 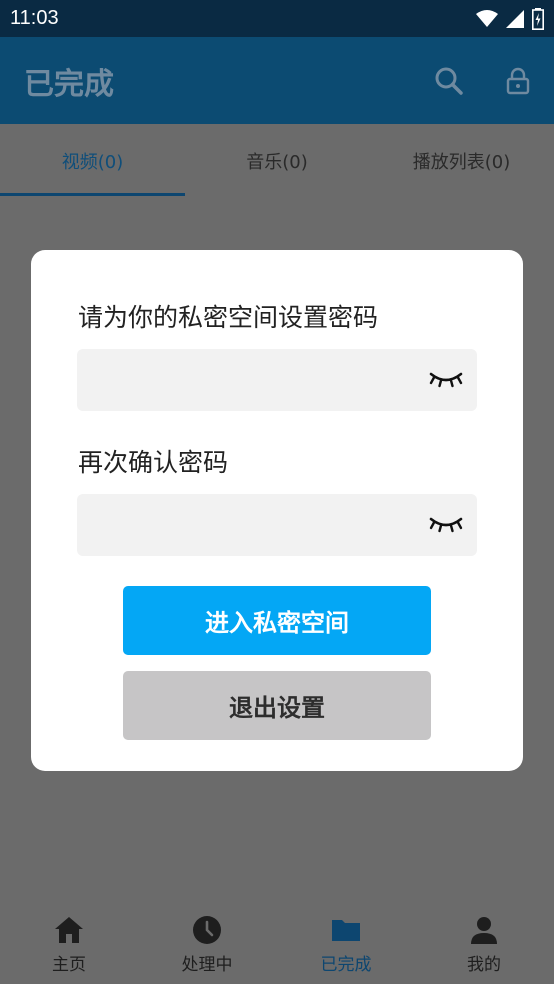 I want to click on bottom-nav: 主页 处理中 已完成 我的, so click(x=277, y=944).